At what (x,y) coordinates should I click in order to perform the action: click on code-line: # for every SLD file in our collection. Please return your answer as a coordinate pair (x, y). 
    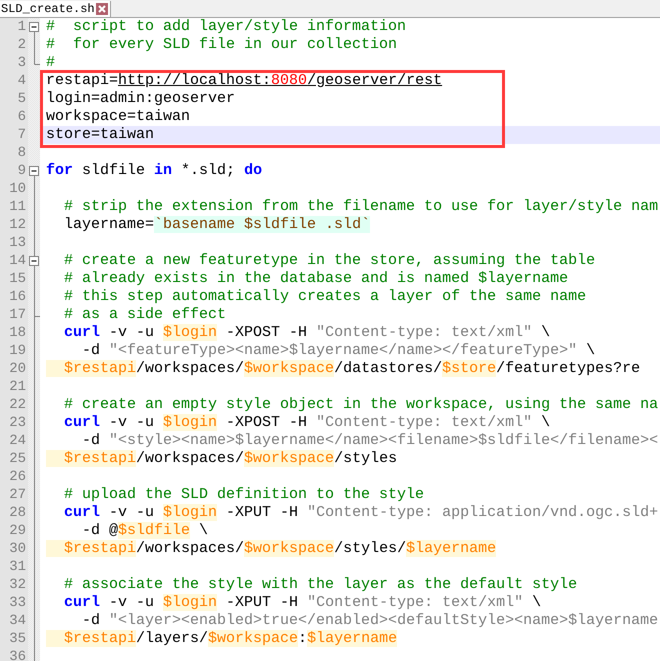
    Looking at the image, I should click on (222, 44).